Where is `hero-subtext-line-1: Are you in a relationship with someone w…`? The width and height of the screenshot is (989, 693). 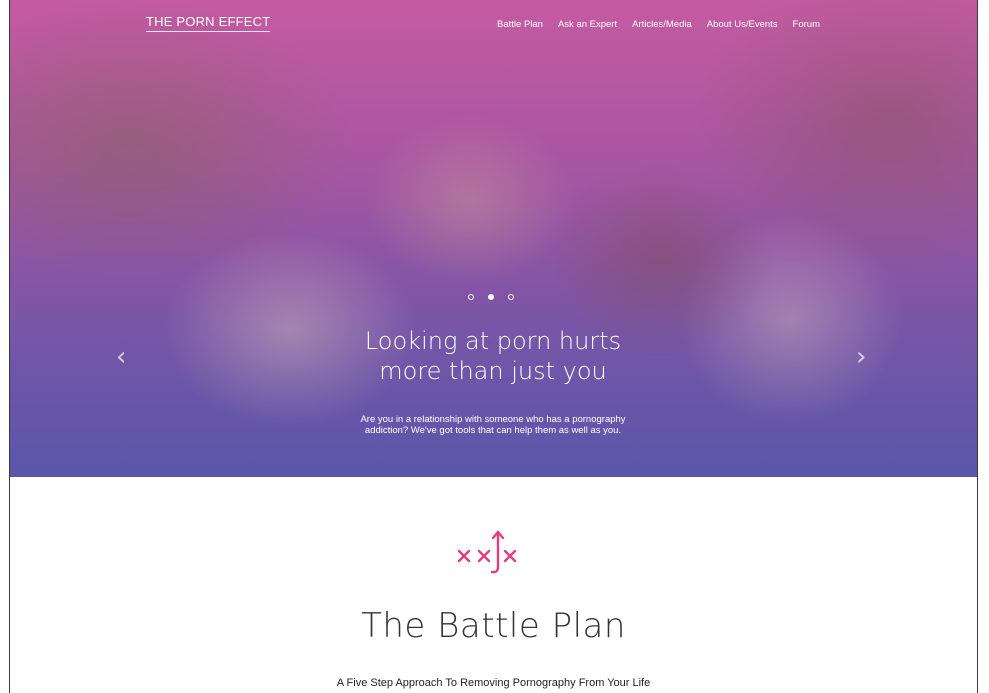 hero-subtext-line-1: Are you in a relationship with someone w… is located at coordinates (493, 419).